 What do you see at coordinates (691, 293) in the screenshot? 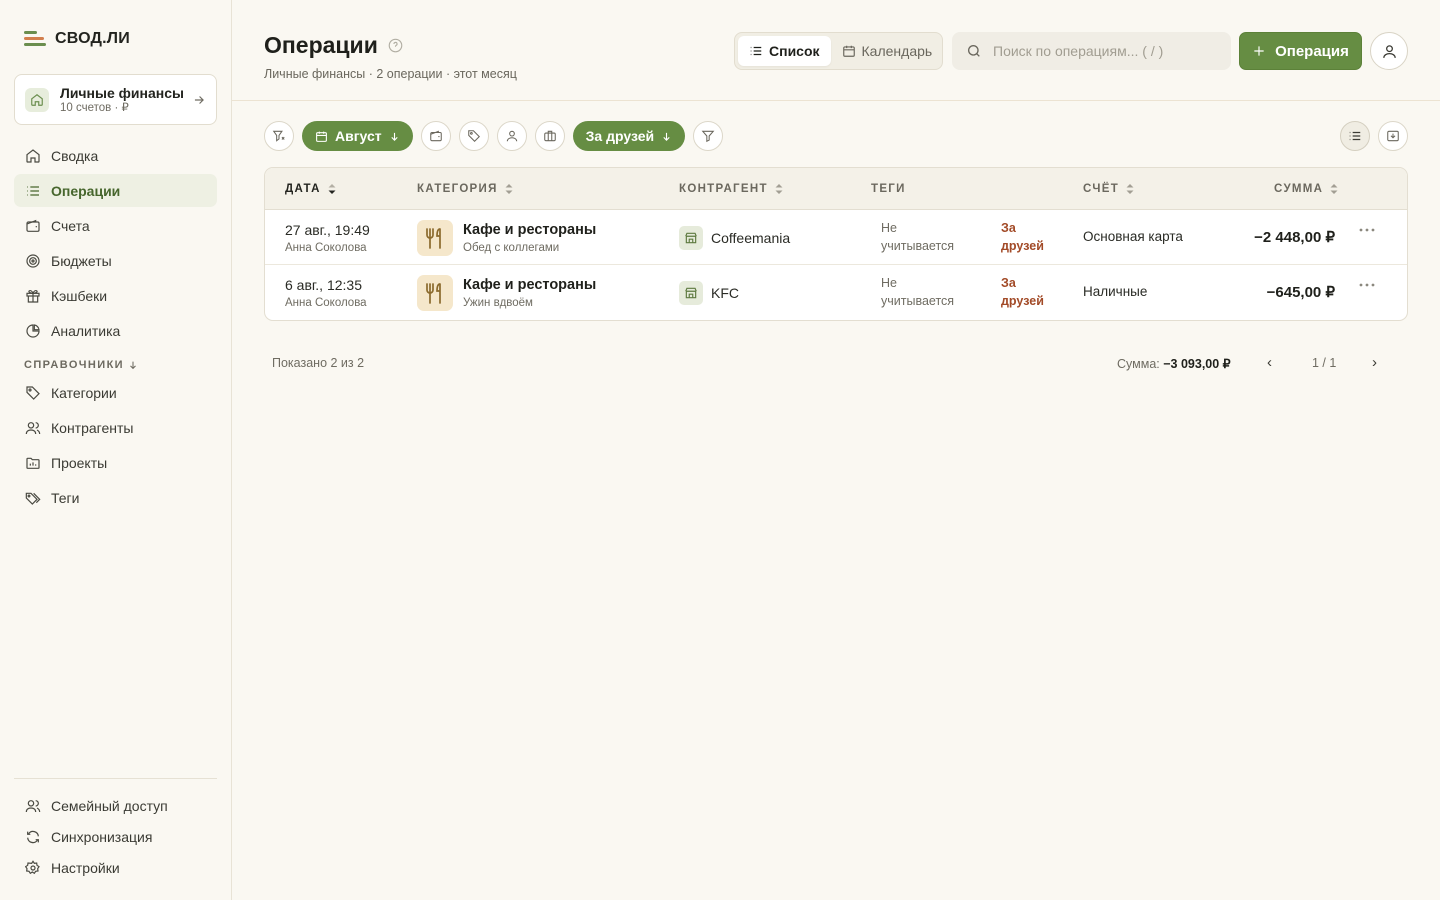
I see `store-icon` at bounding box center [691, 293].